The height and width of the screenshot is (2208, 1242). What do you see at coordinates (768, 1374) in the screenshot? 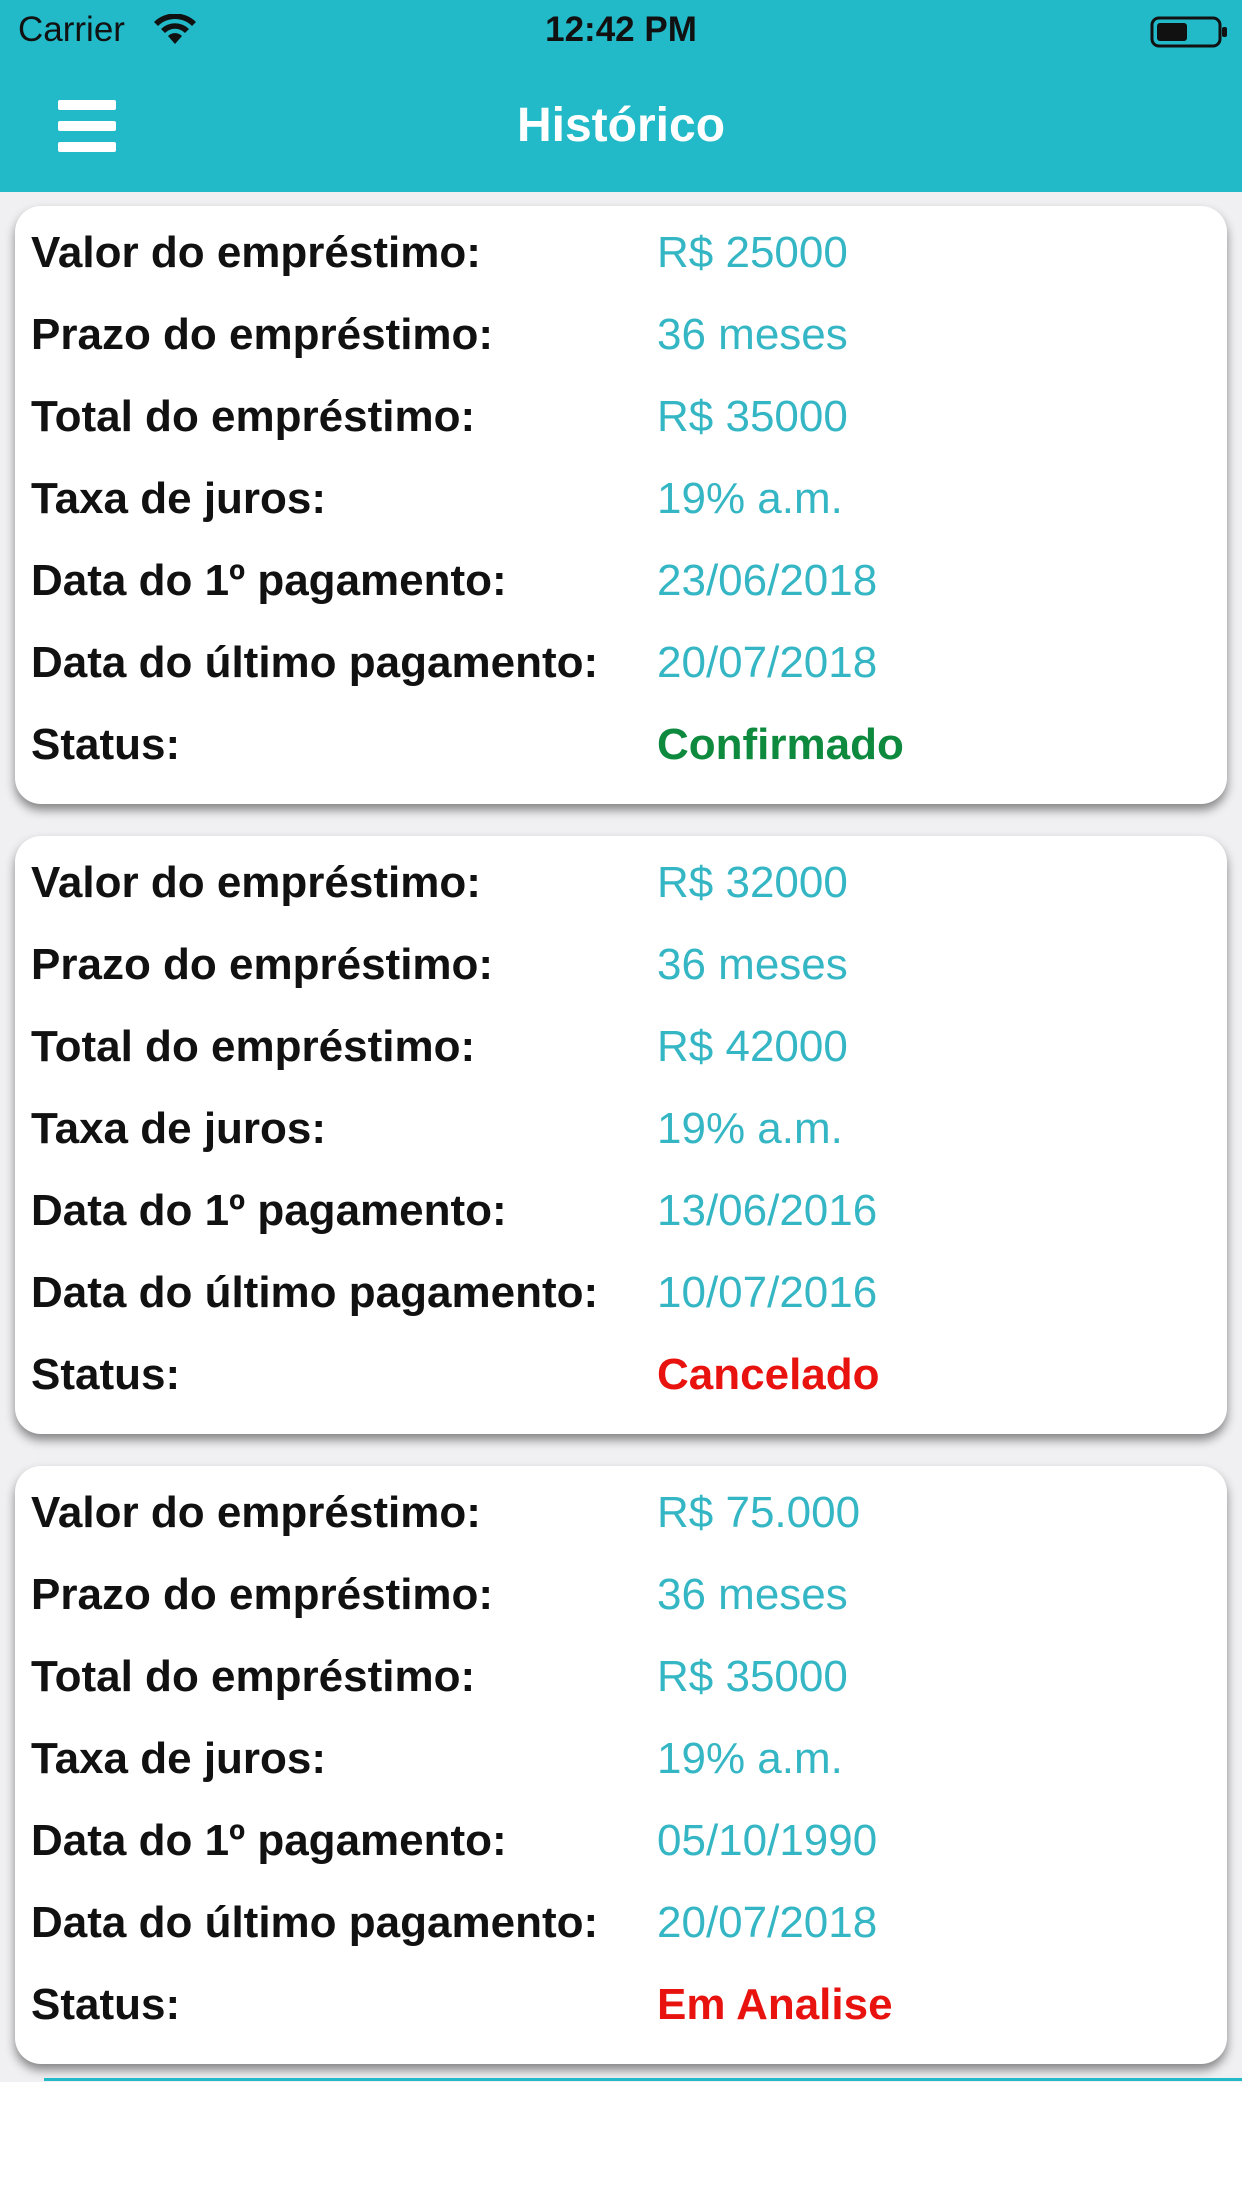
I see `status-value: Cancelado` at bounding box center [768, 1374].